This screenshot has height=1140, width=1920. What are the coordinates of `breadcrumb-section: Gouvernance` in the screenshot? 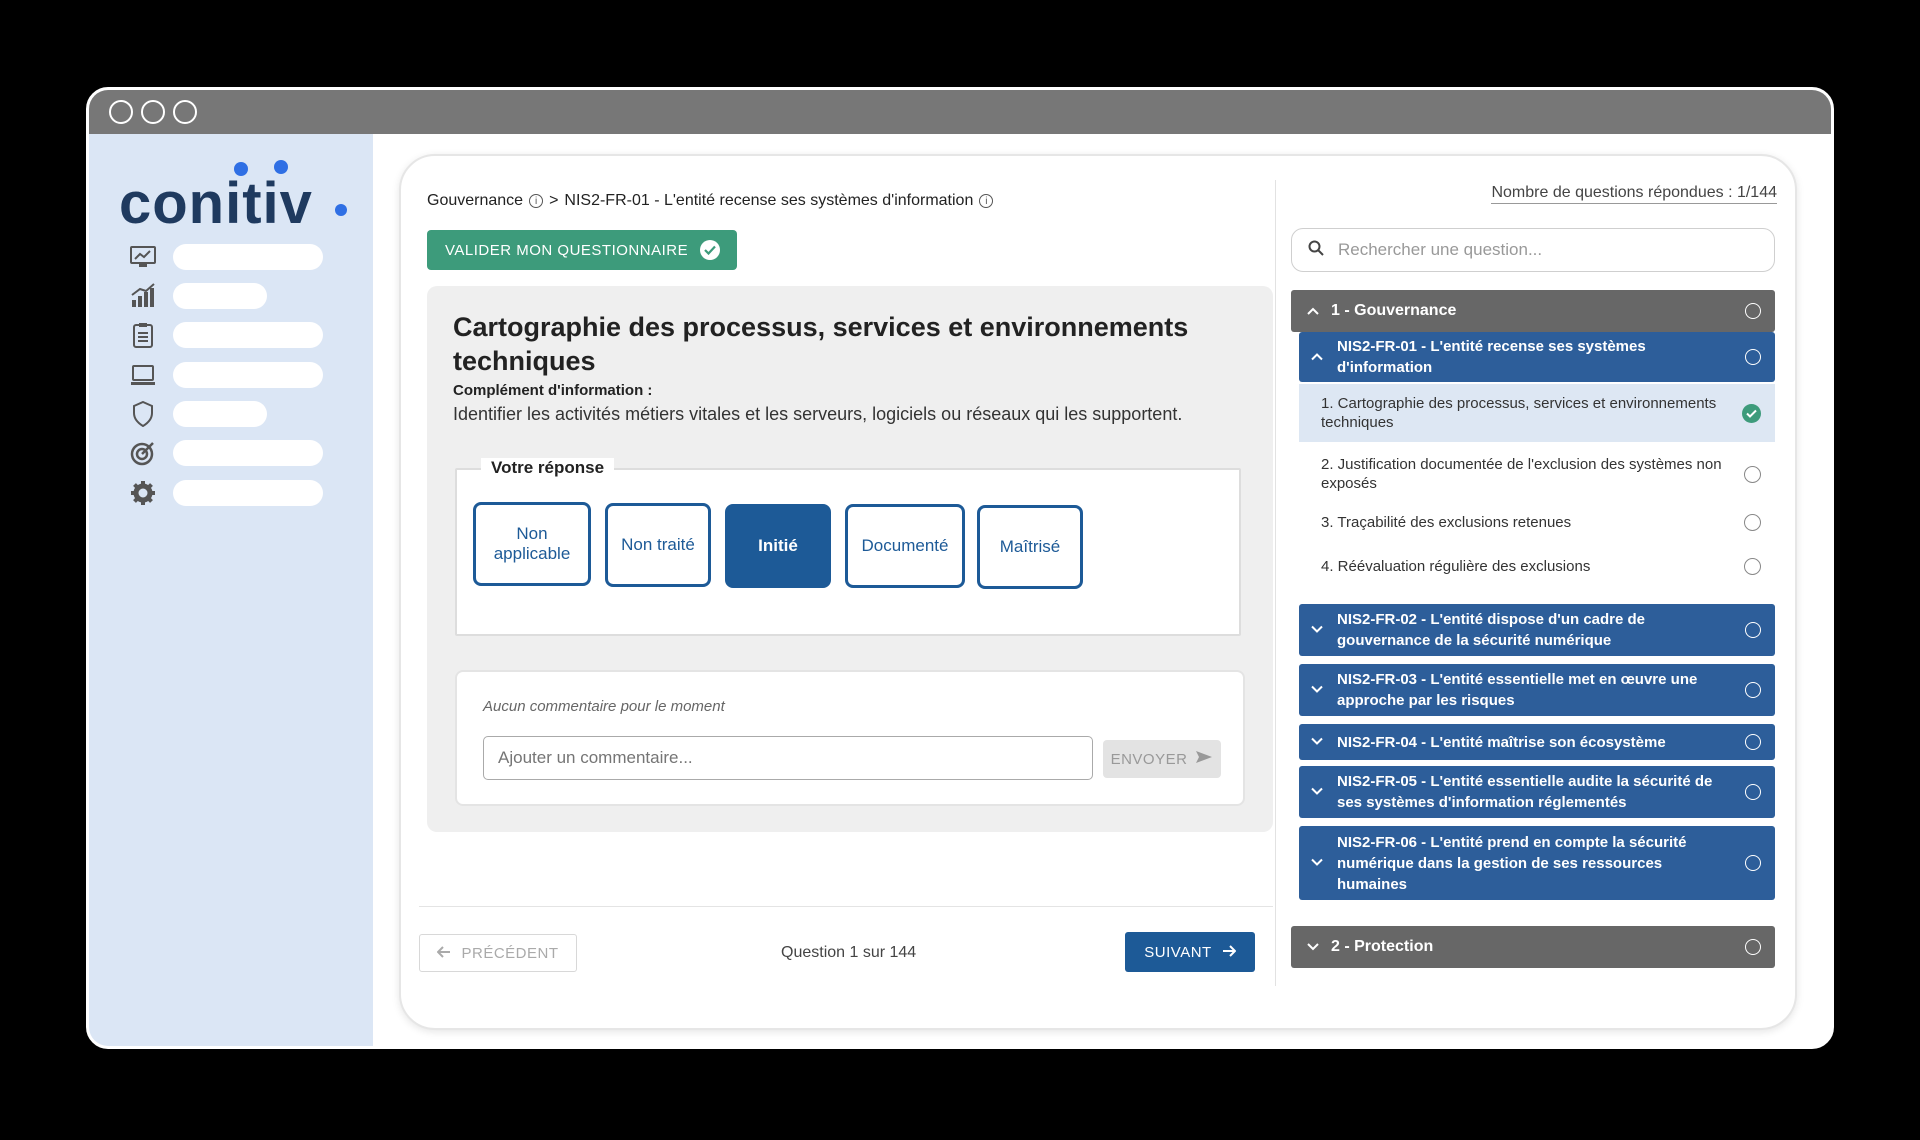 It's located at (475, 201).